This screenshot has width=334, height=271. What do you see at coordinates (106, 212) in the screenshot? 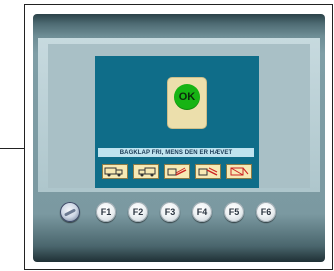
I see `f1-button: F1` at bounding box center [106, 212].